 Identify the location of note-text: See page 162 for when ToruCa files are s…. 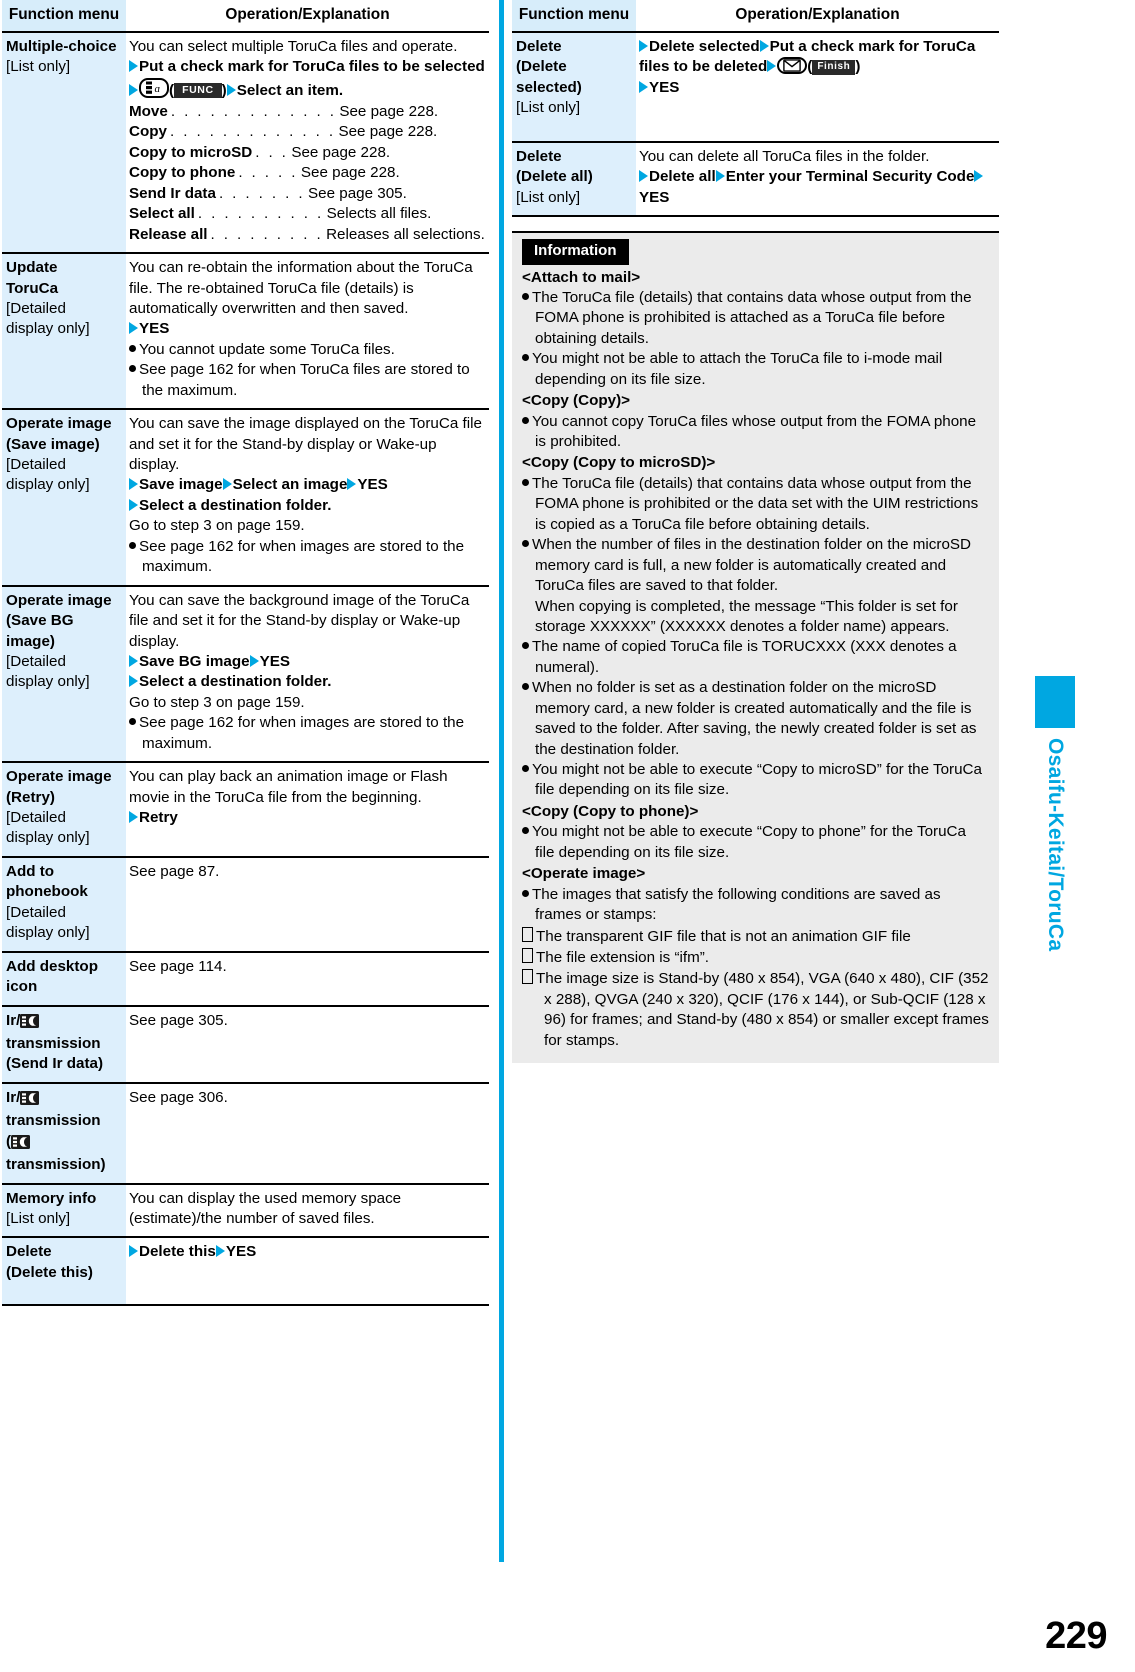
(304, 380).